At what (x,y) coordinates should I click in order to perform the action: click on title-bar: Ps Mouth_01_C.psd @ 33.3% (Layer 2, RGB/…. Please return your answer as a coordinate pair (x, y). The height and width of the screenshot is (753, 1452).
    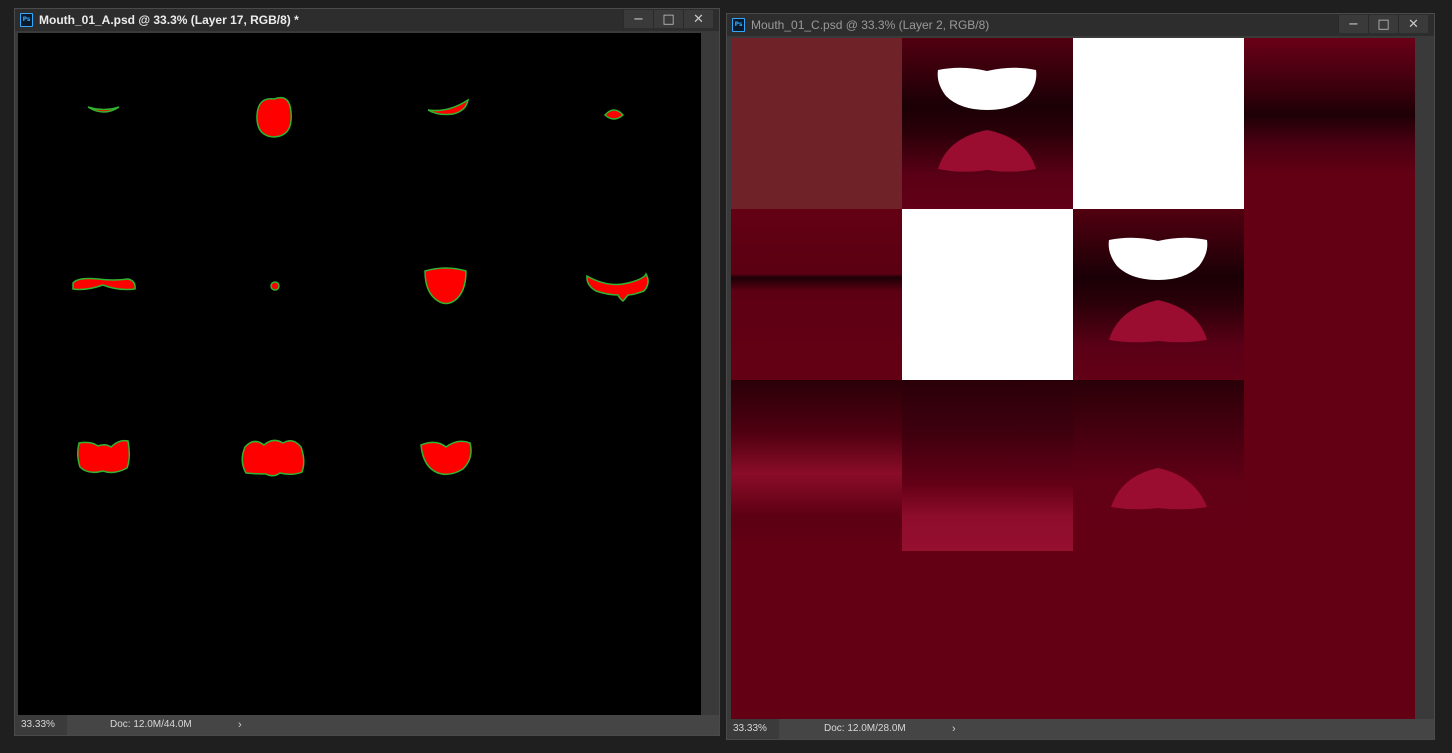
    Looking at the image, I should click on (1080, 25).